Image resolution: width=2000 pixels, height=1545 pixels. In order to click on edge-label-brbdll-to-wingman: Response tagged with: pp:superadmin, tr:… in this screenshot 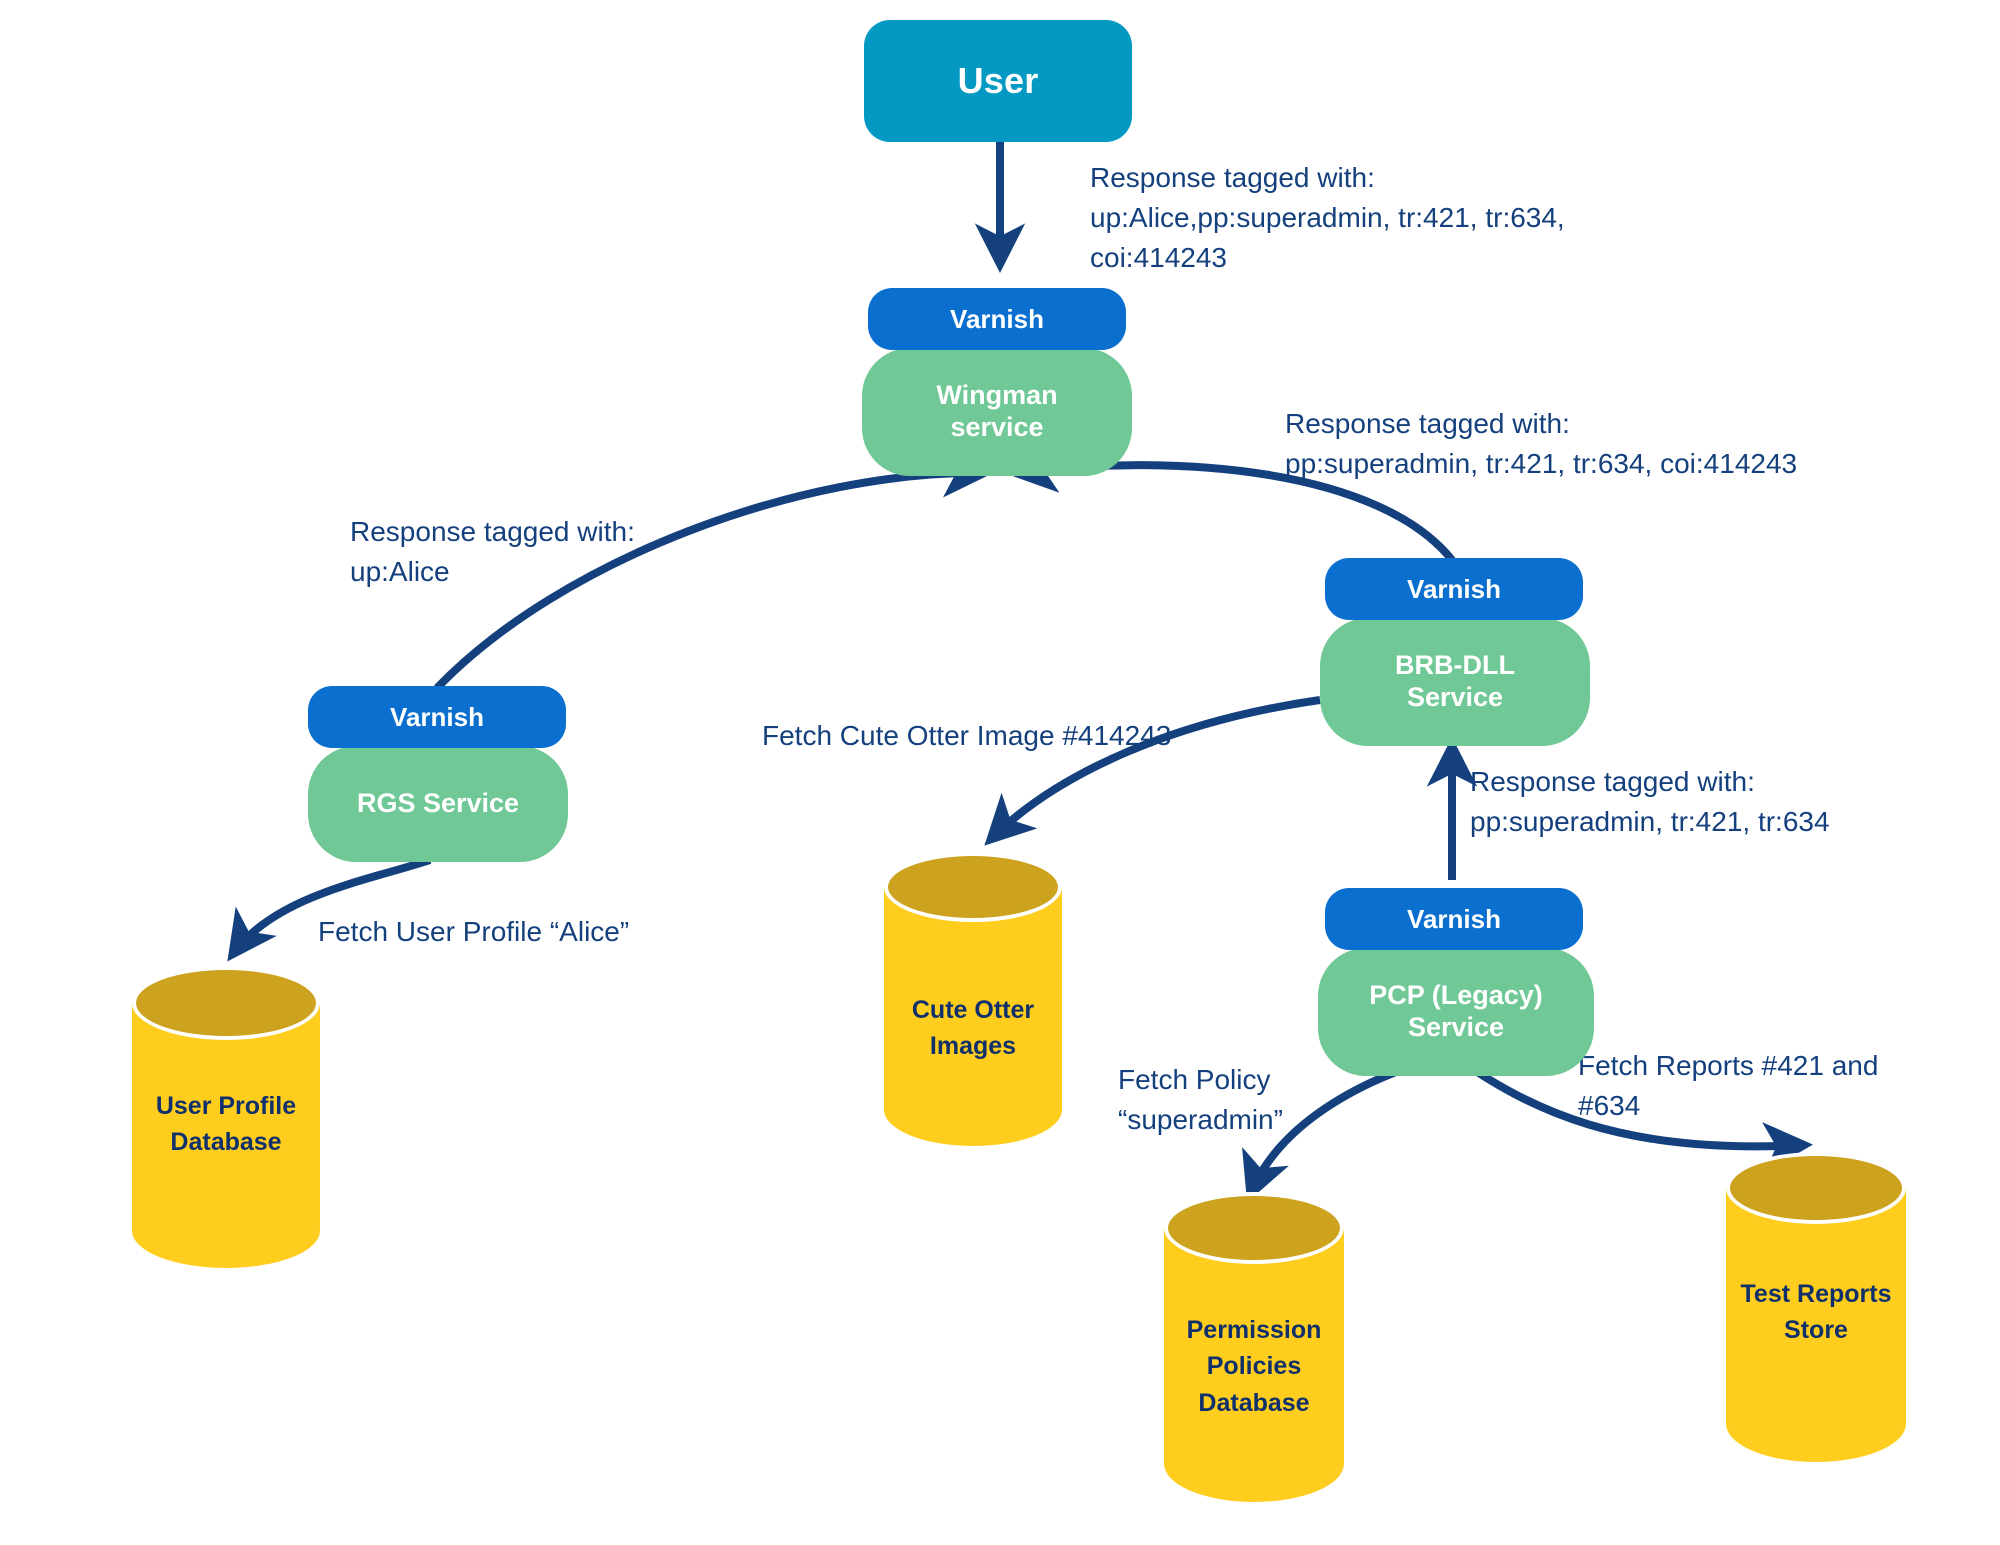, I will do `click(1541, 443)`.